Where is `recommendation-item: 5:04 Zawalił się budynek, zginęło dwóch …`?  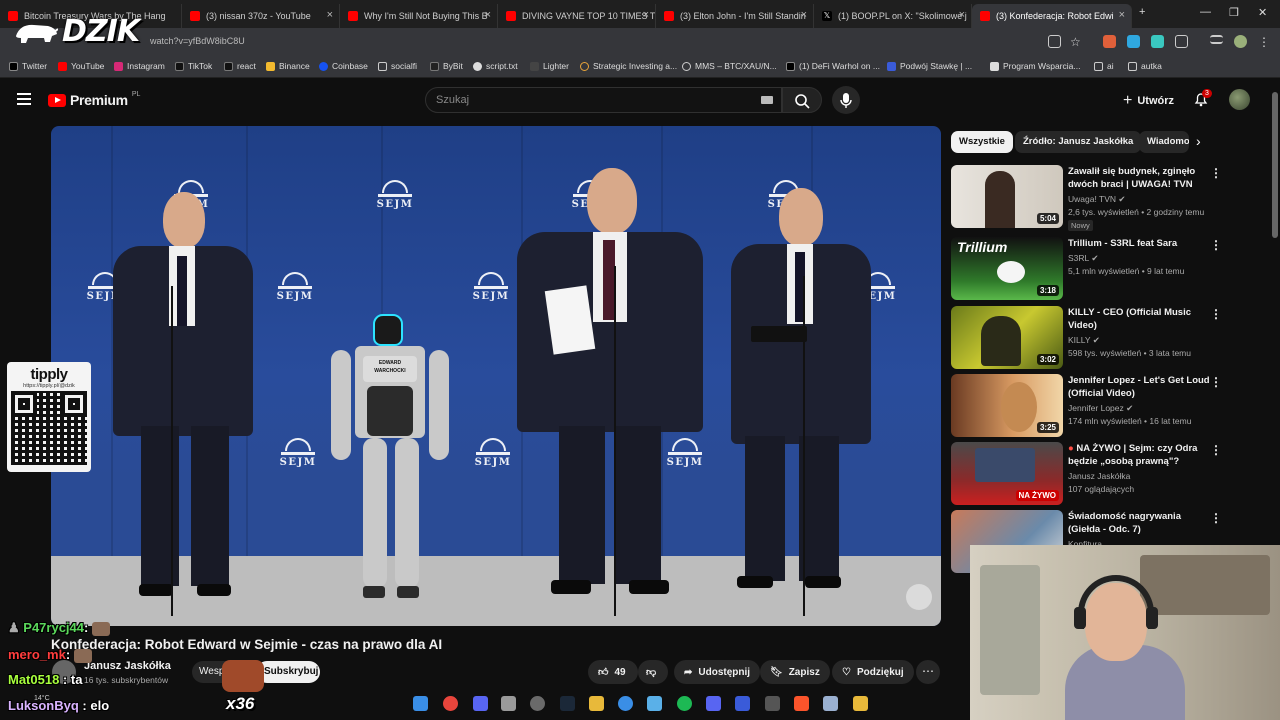 recommendation-item: 5:04 Zawalił się budynek, zginęło dwóch … is located at coordinates (1096, 198).